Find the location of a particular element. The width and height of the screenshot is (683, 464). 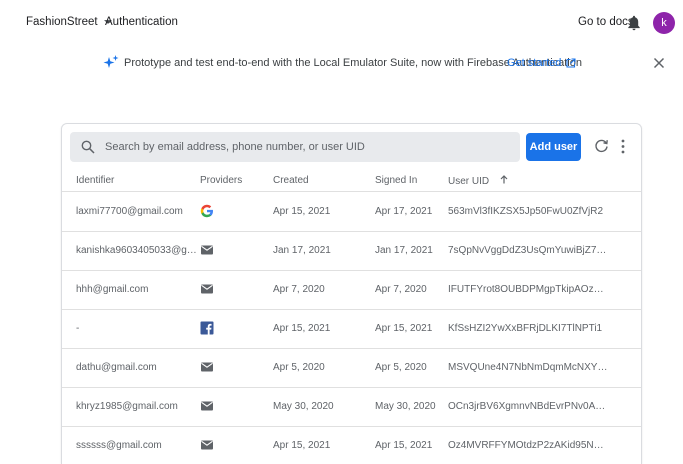

project-selector: FashionStreet is located at coordinates (69, 22).